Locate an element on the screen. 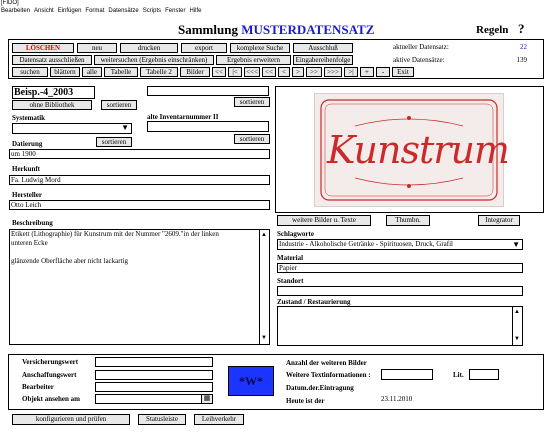 The width and height of the screenshot is (551, 433). inventory-id-field: Beisp.-4_2003 is located at coordinates (53, 92).